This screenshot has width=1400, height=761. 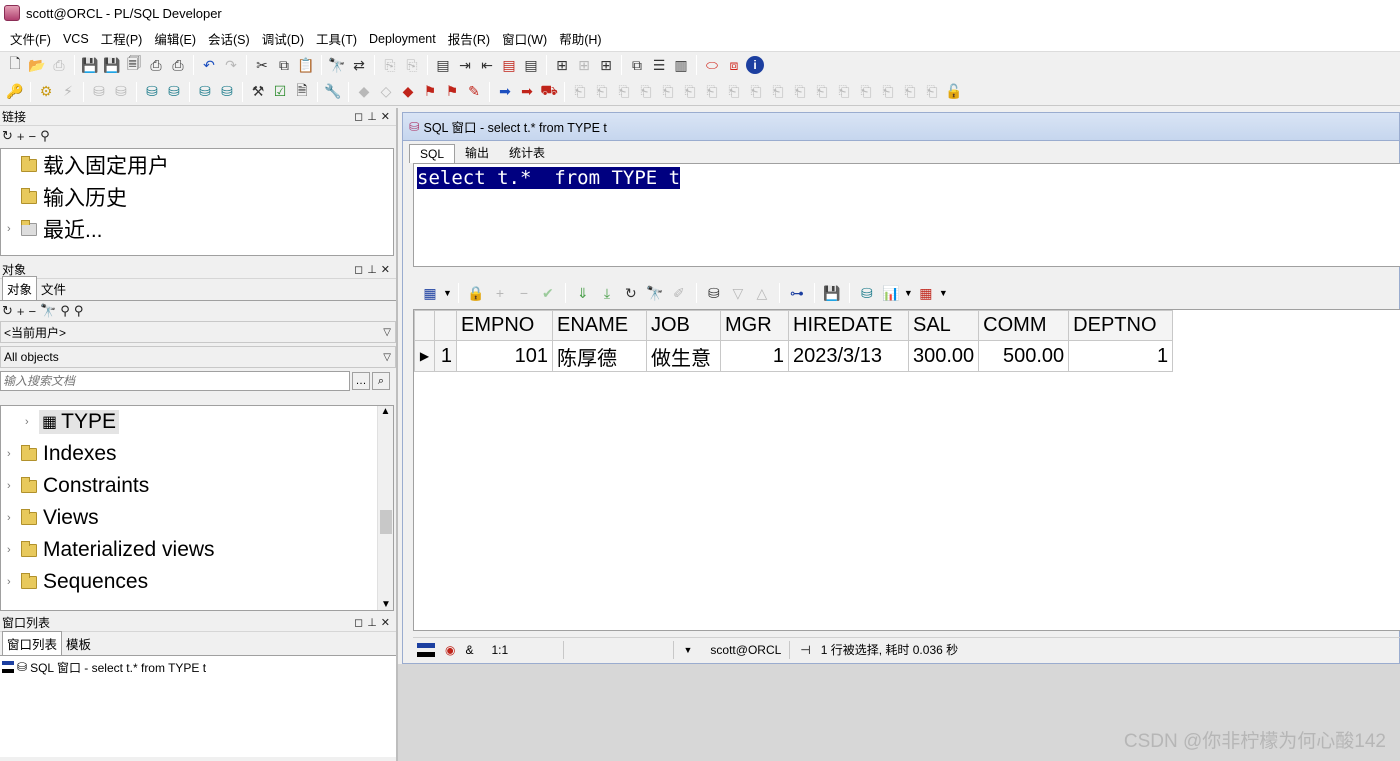 I want to click on paste-icon: 📋, so click(x=306, y=65).